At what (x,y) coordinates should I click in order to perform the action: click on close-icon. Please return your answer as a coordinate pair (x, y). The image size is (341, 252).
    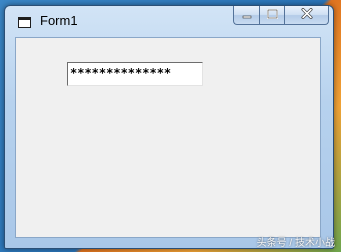
    Looking at the image, I should click on (307, 15).